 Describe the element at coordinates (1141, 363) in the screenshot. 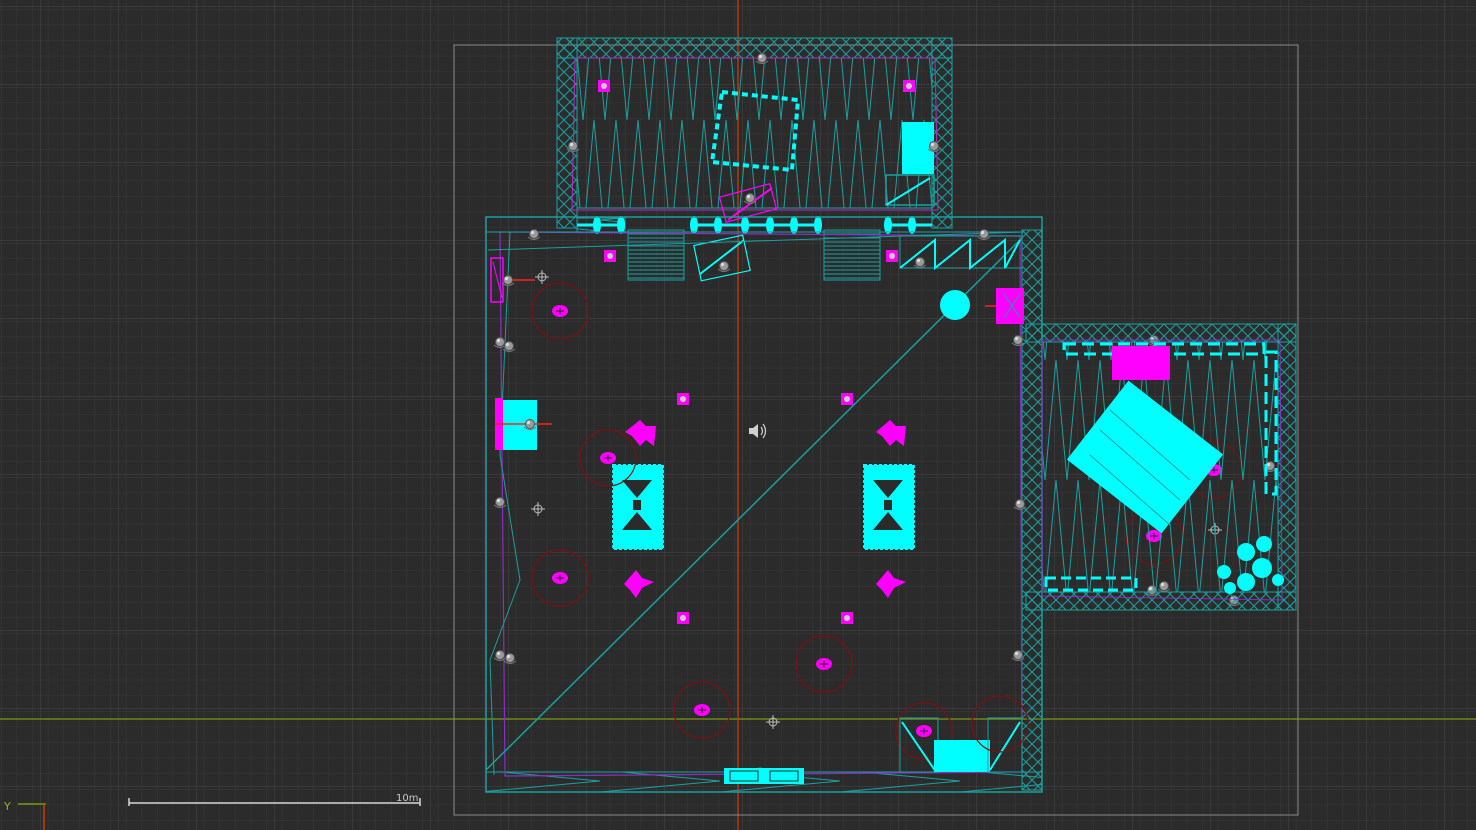

I see `east-room-desk` at that location.